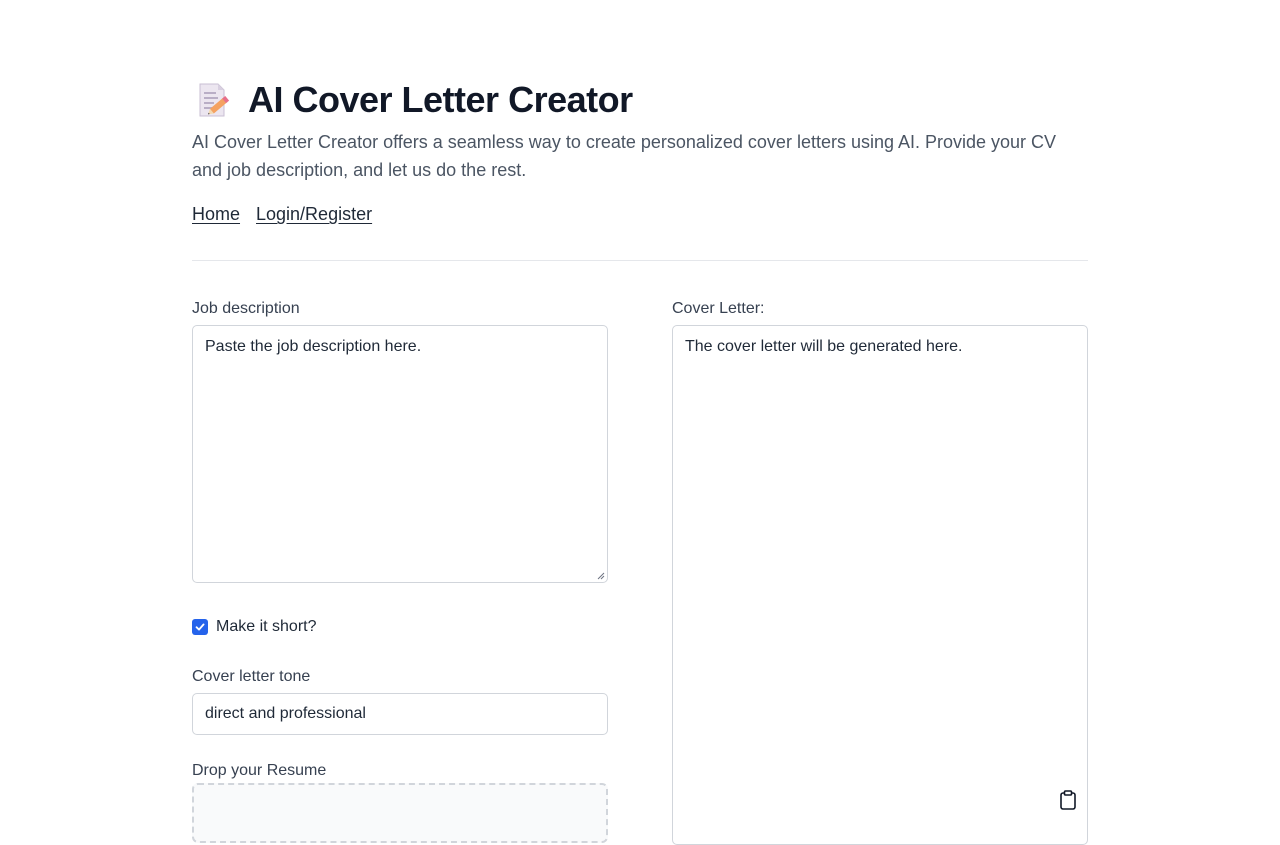 The width and height of the screenshot is (1280, 845). I want to click on nav-login-link: Login/Register, so click(314, 214).